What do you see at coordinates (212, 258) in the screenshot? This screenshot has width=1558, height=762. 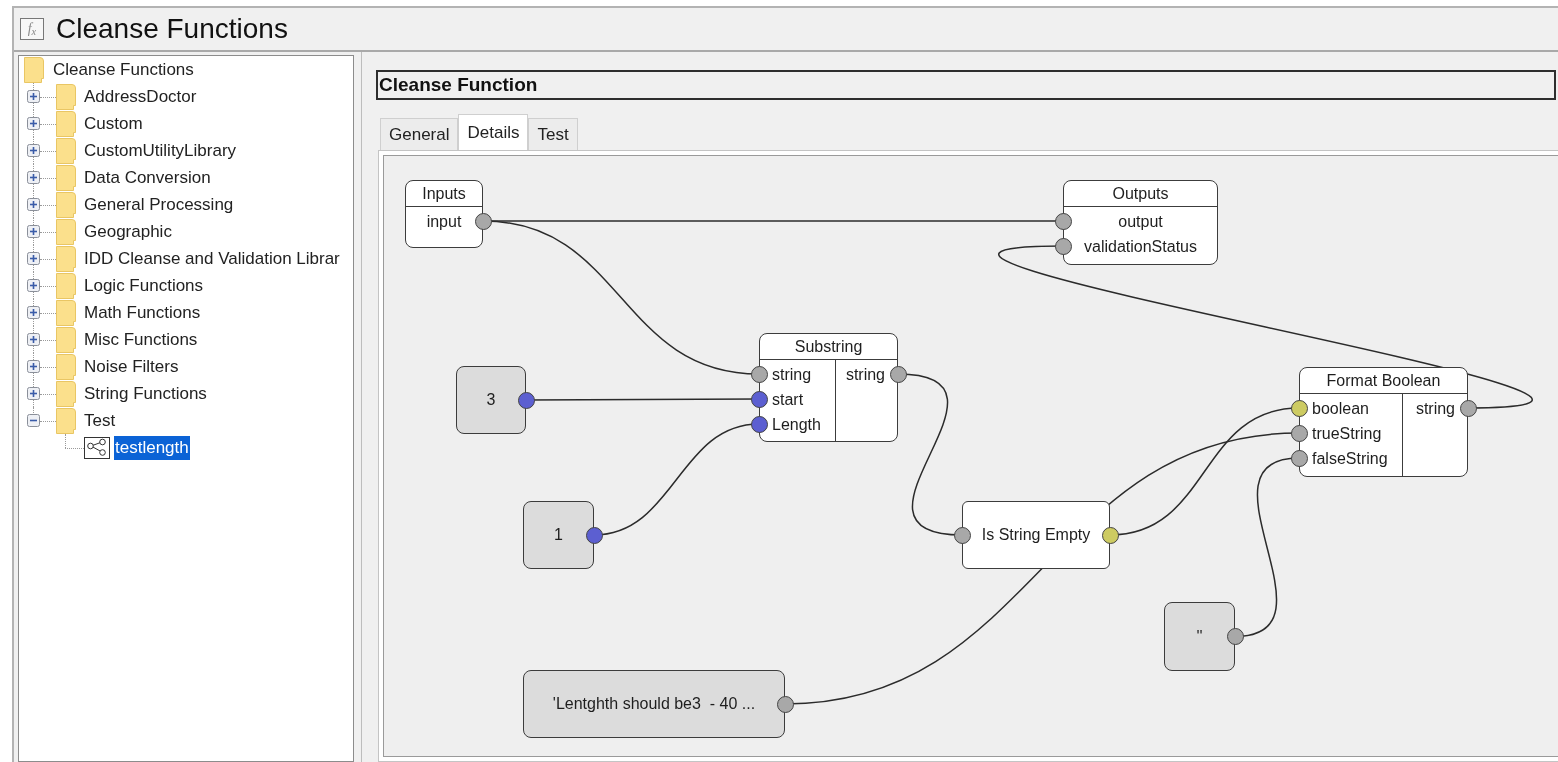 I see `tree-item: IDD Cleanse and Validation Librar` at bounding box center [212, 258].